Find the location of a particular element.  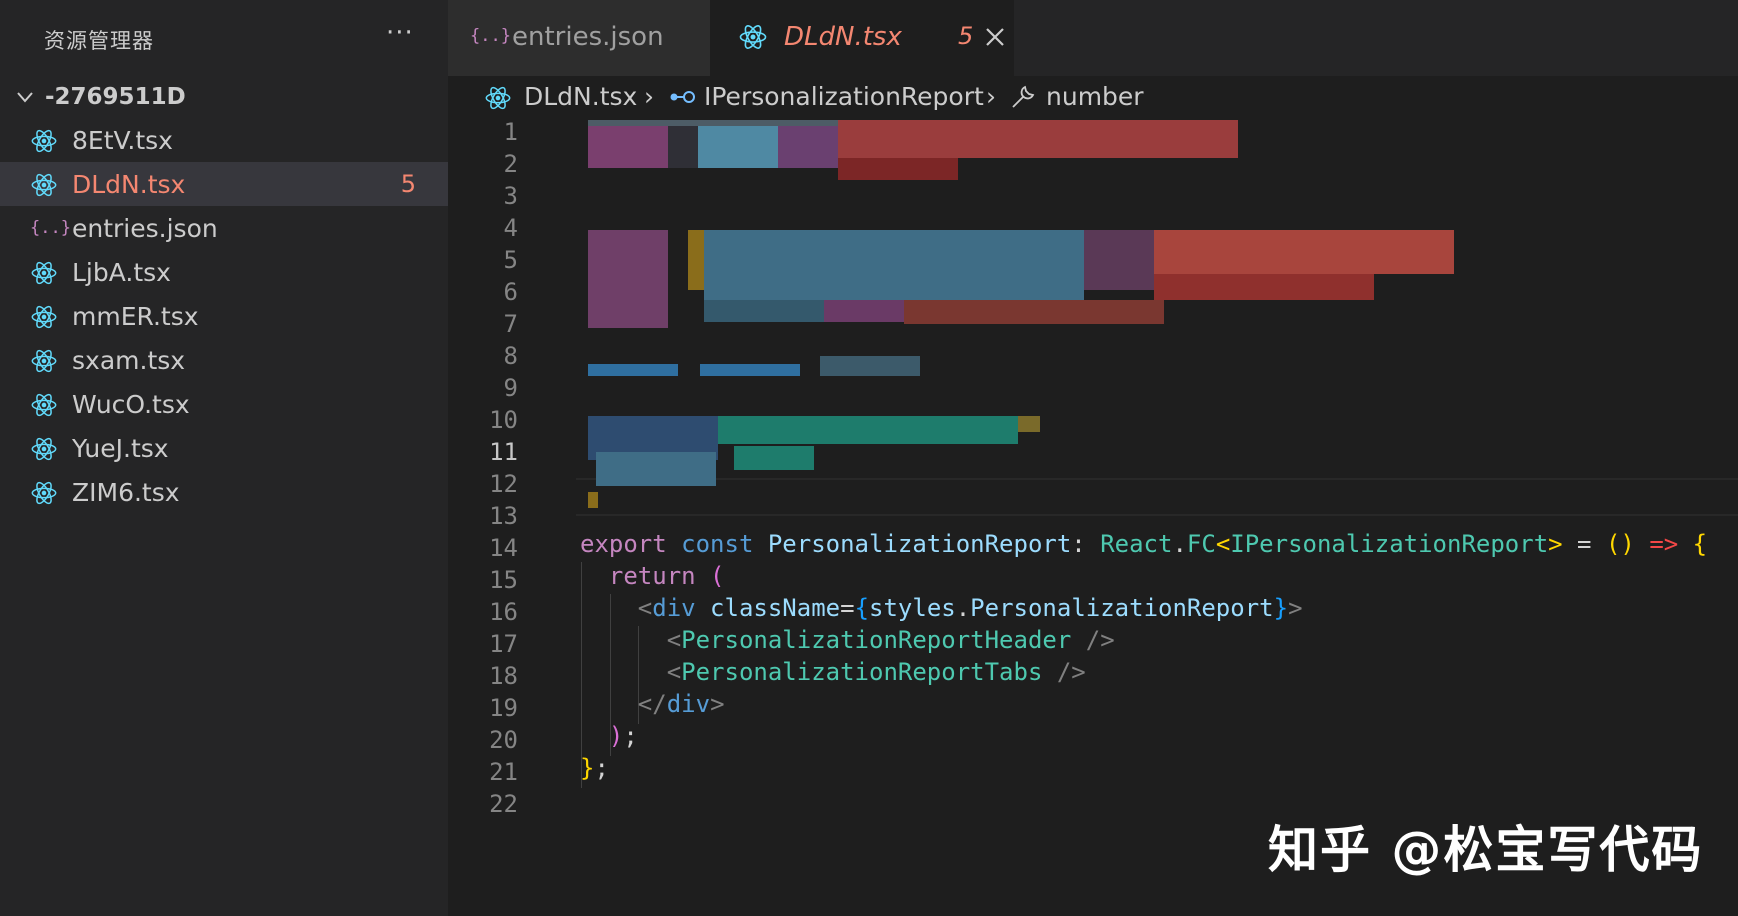

current-line-highlight is located at coordinates (1157, 497).